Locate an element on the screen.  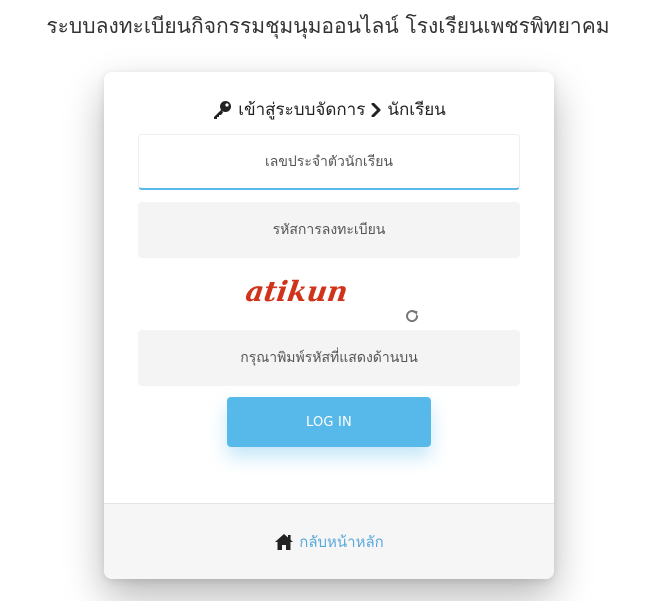
home-link-label: กลับหน้าหลัก is located at coordinates (341, 542).